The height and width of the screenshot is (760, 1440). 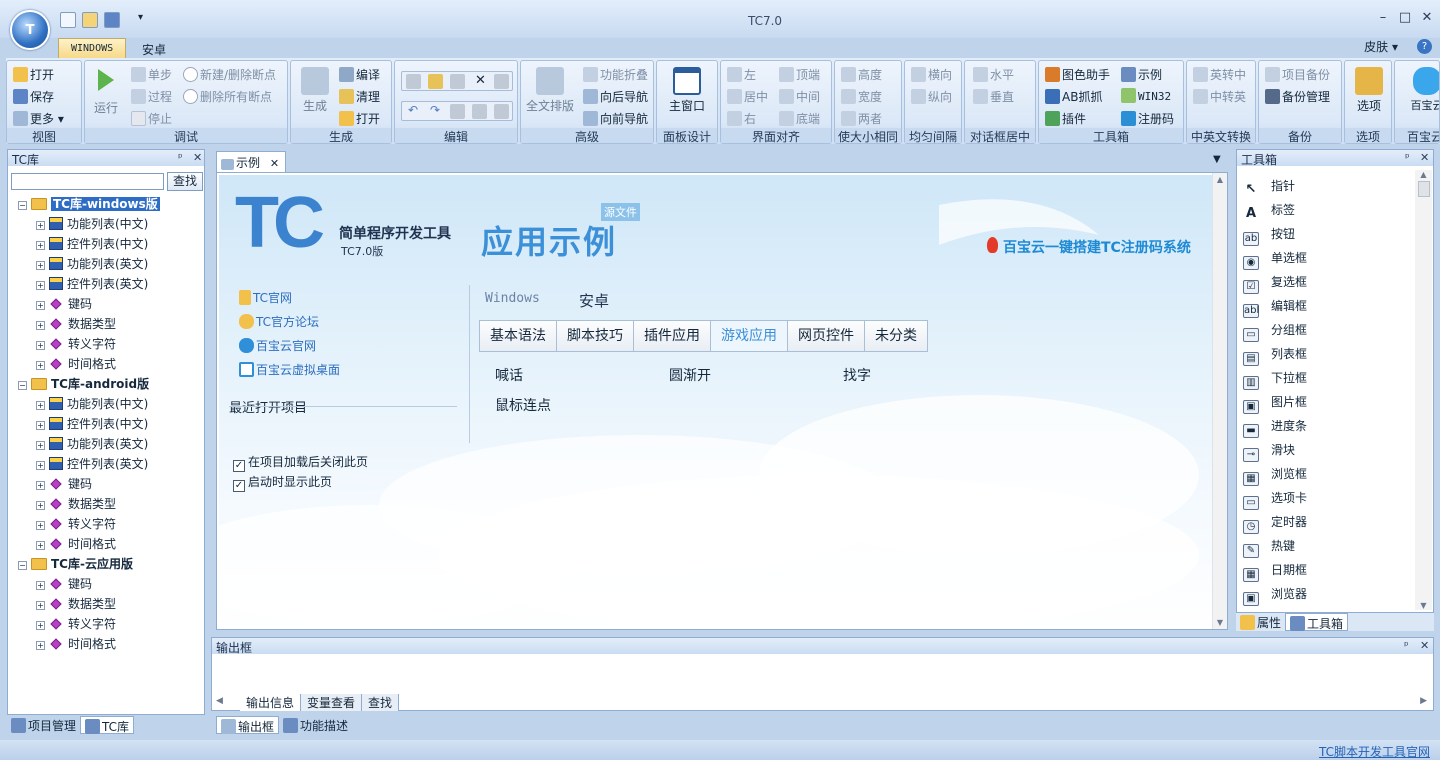 I want to click on tab-variable-view: 变量查看, so click(x=332, y=702).